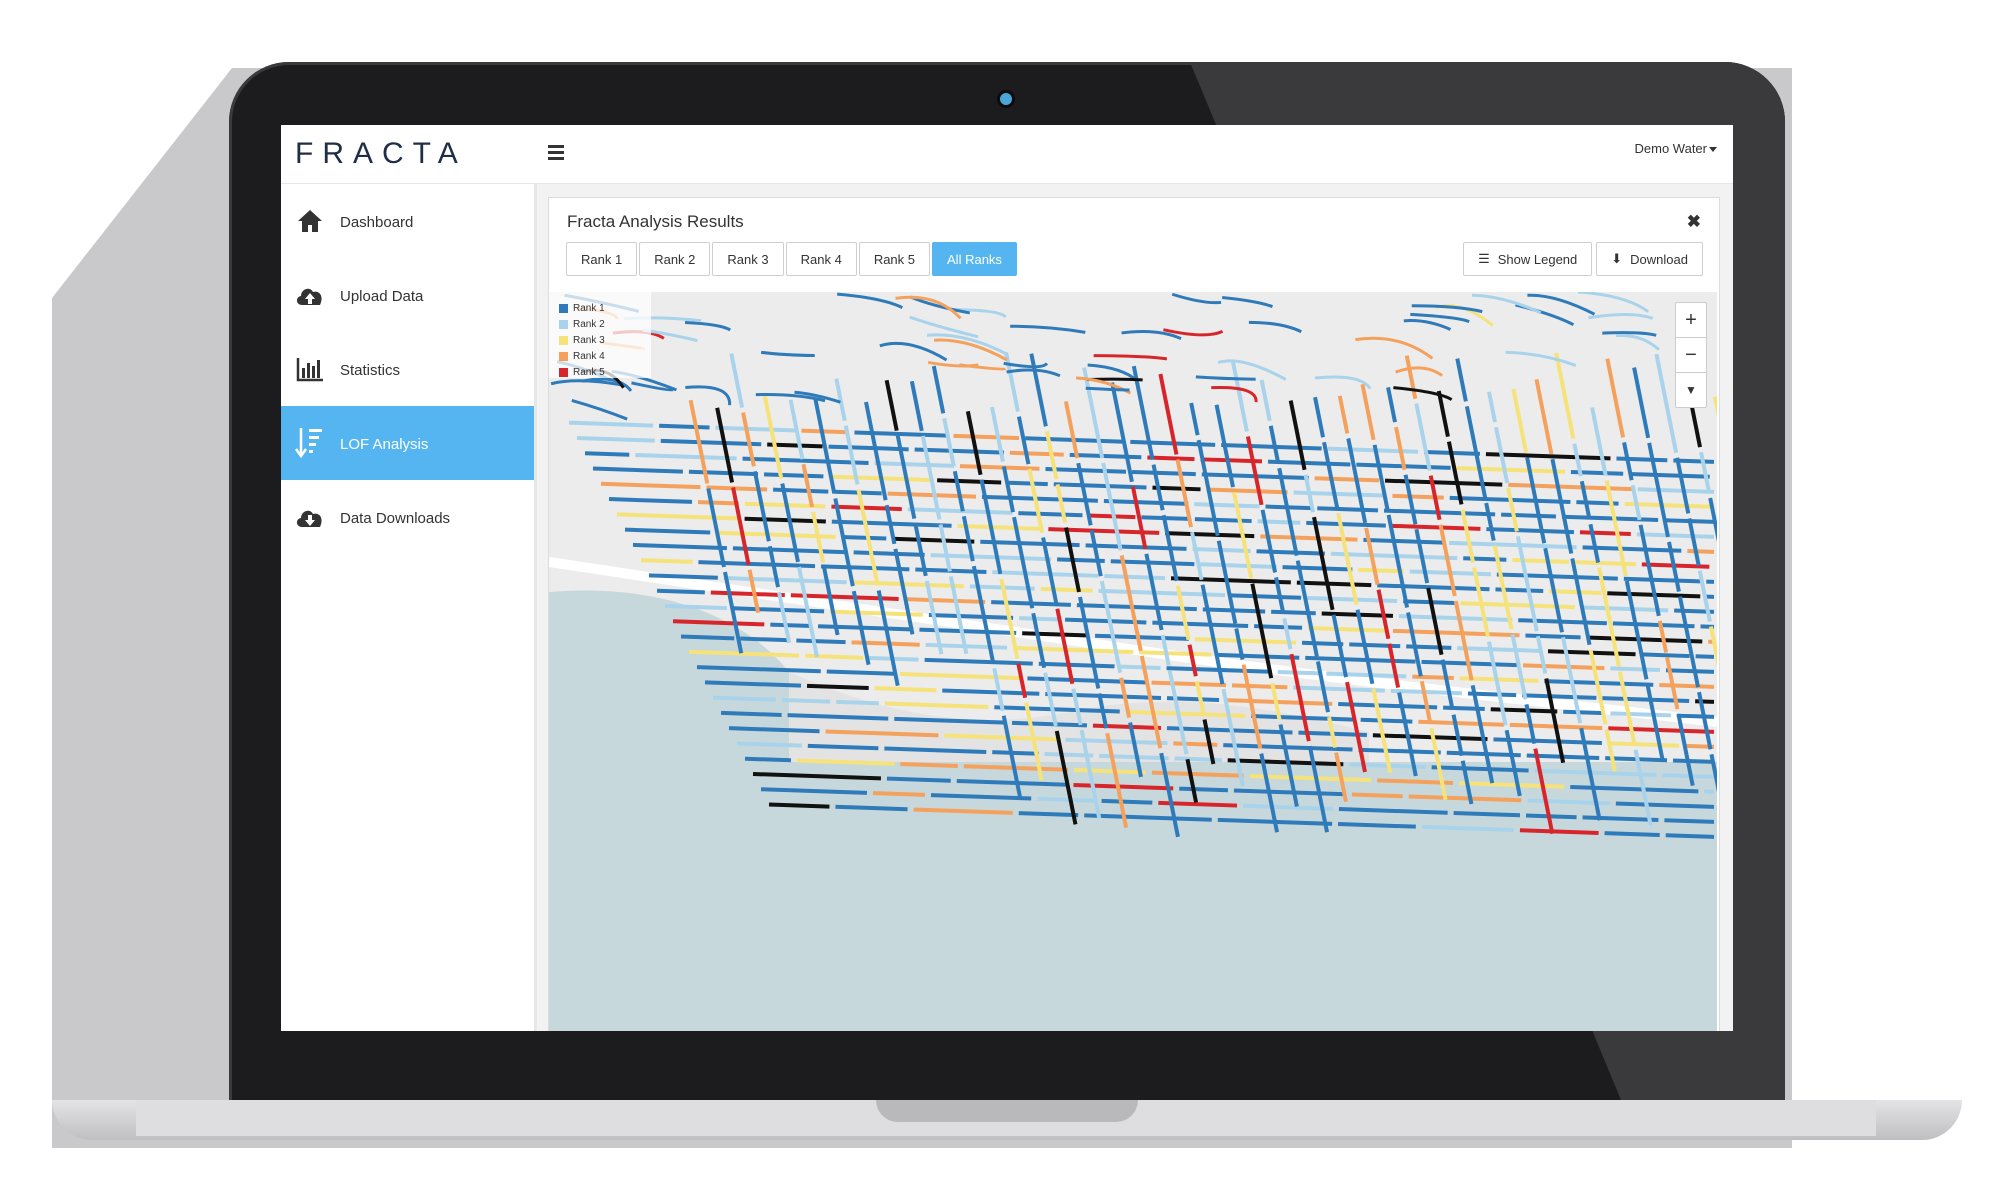 This screenshot has height=1200, width=2000. Describe the element at coordinates (748, 259) in the screenshot. I see `tab-rank-3: Rank 3` at that location.